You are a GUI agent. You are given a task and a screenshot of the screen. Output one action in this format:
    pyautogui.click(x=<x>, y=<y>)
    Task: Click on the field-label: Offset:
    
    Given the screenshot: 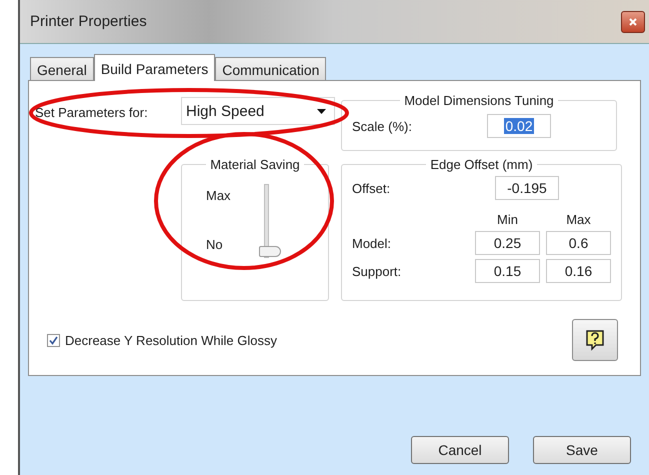 What is the action you would take?
    pyautogui.click(x=372, y=188)
    